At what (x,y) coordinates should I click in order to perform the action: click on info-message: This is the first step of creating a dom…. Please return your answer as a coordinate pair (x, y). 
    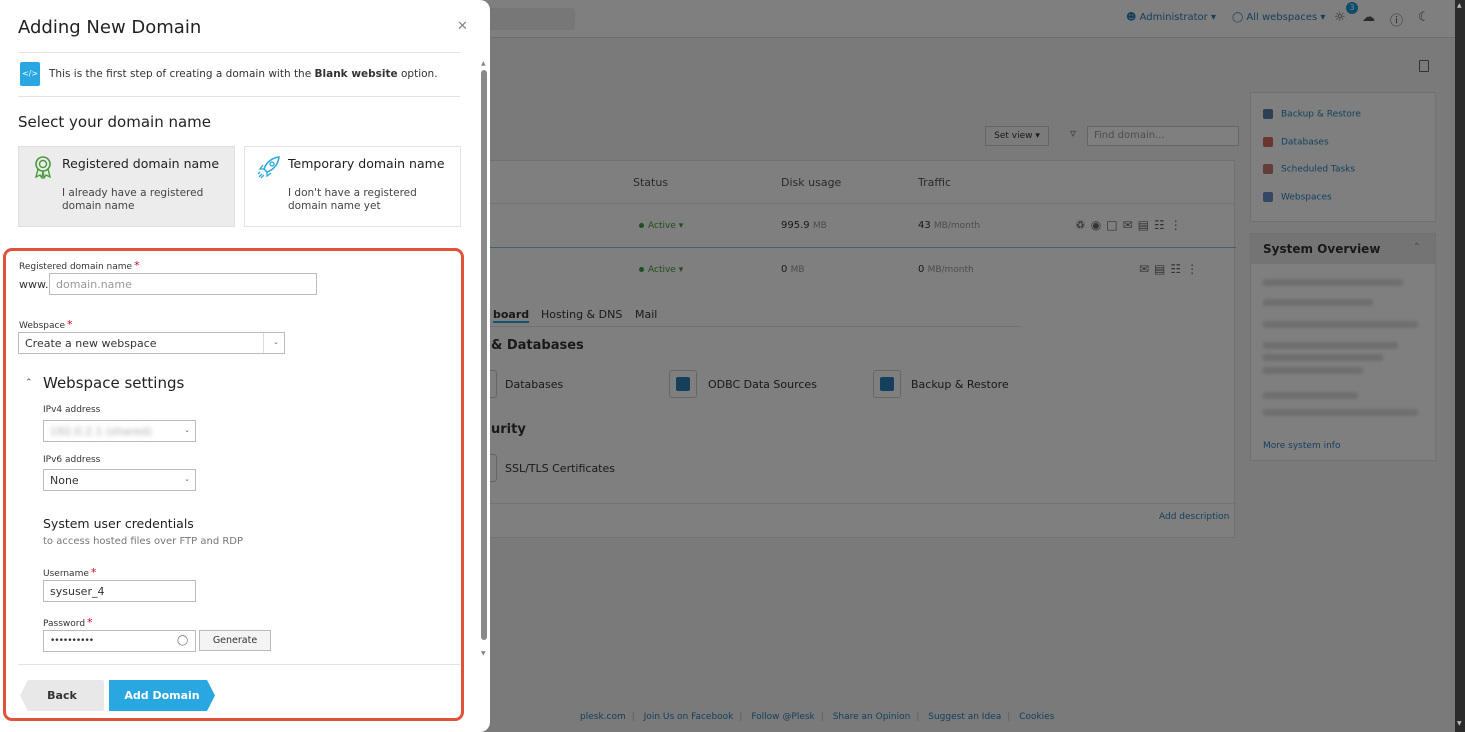
    Looking at the image, I should click on (243, 74).